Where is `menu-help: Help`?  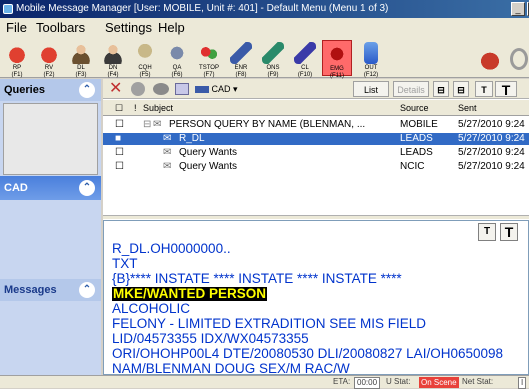
menu-help: Help is located at coordinates (171, 28).